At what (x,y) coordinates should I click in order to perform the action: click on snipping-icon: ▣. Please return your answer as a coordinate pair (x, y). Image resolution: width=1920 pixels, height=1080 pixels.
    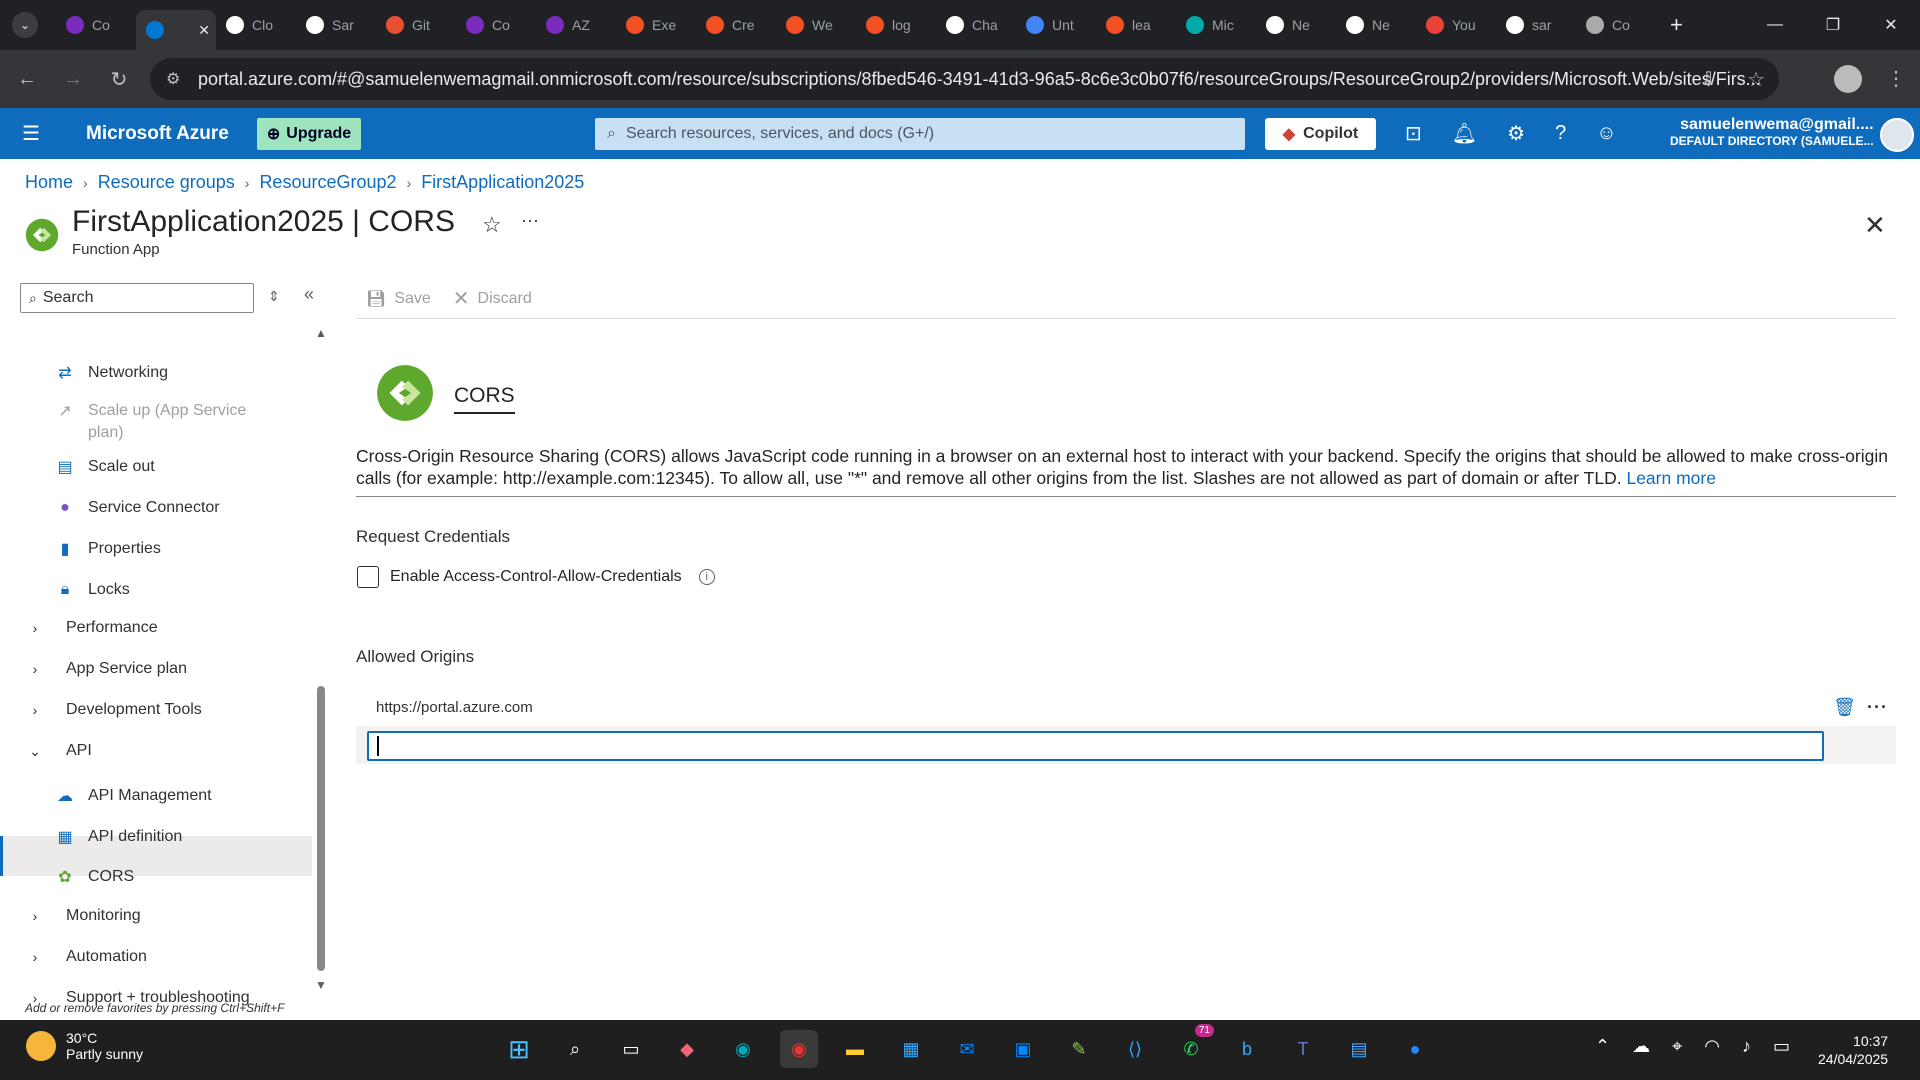
    Looking at the image, I should click on (1023, 1049).